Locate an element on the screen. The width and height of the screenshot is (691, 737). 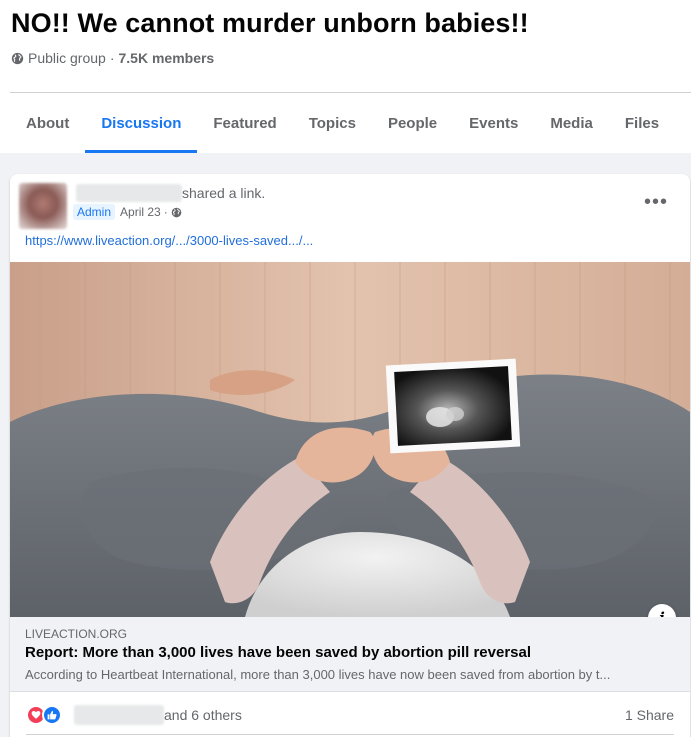
group-title: NO!! We cannot murder unborn babies!! is located at coordinates (270, 23).